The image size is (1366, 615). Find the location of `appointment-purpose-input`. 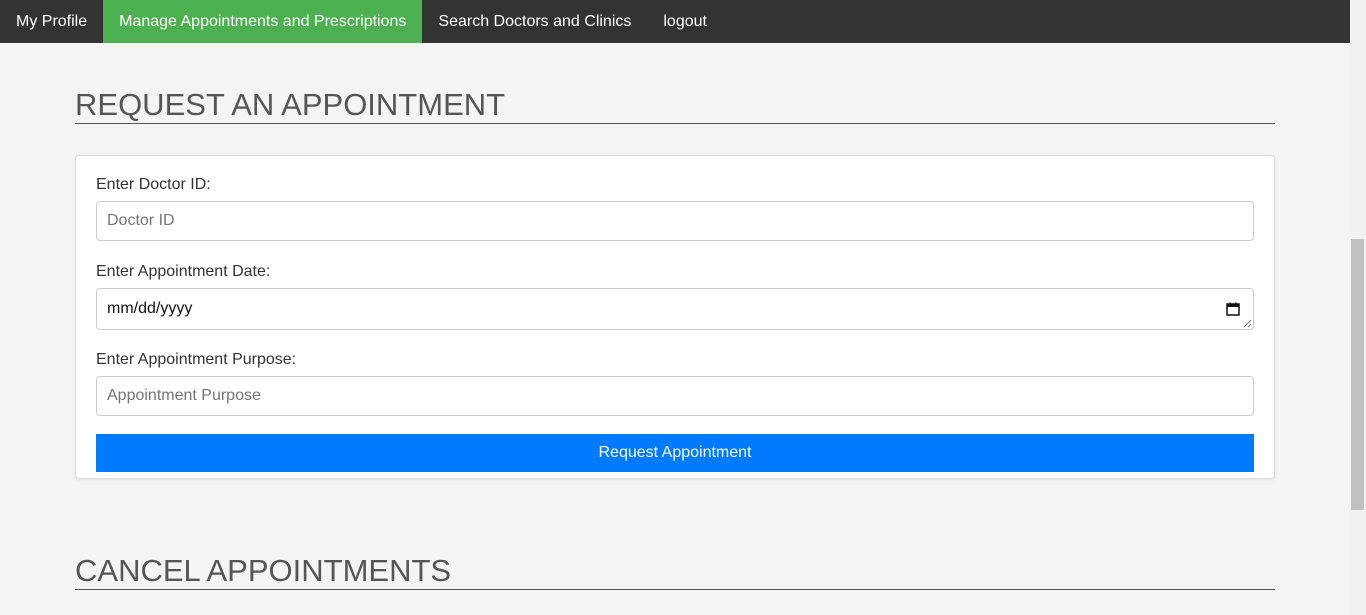

appointment-purpose-input is located at coordinates (675, 396).